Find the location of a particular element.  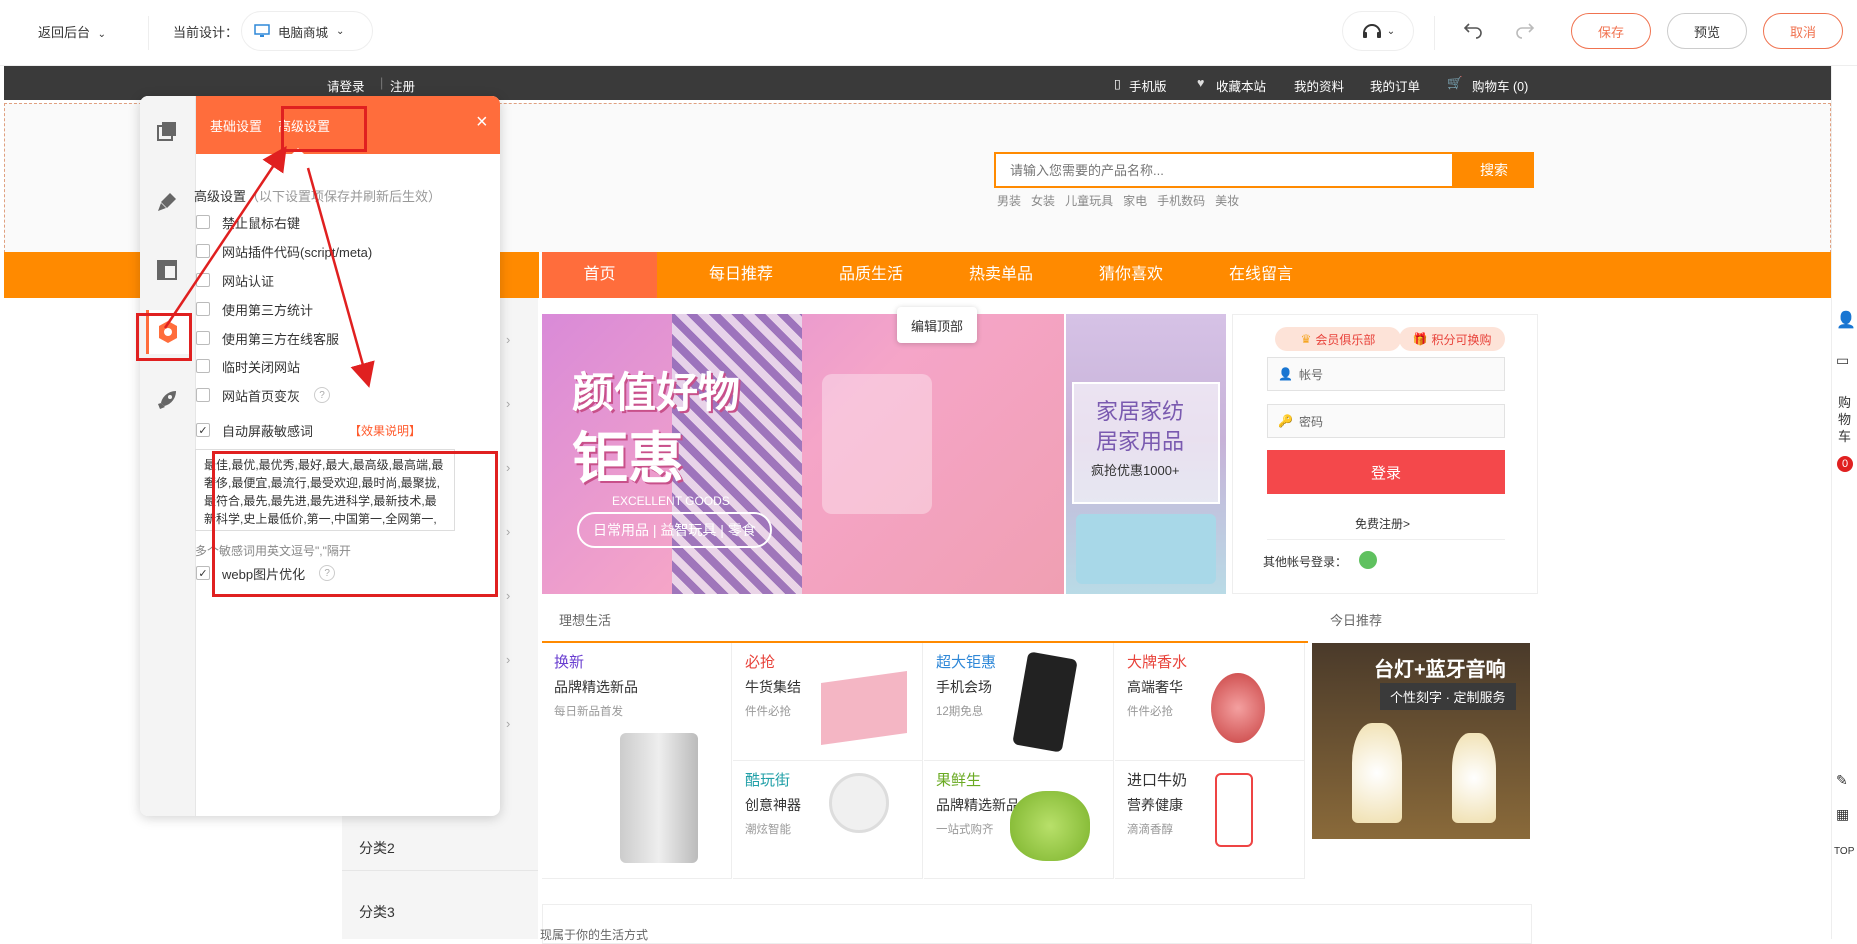

orders-link: 我的订单 is located at coordinates (1395, 85).